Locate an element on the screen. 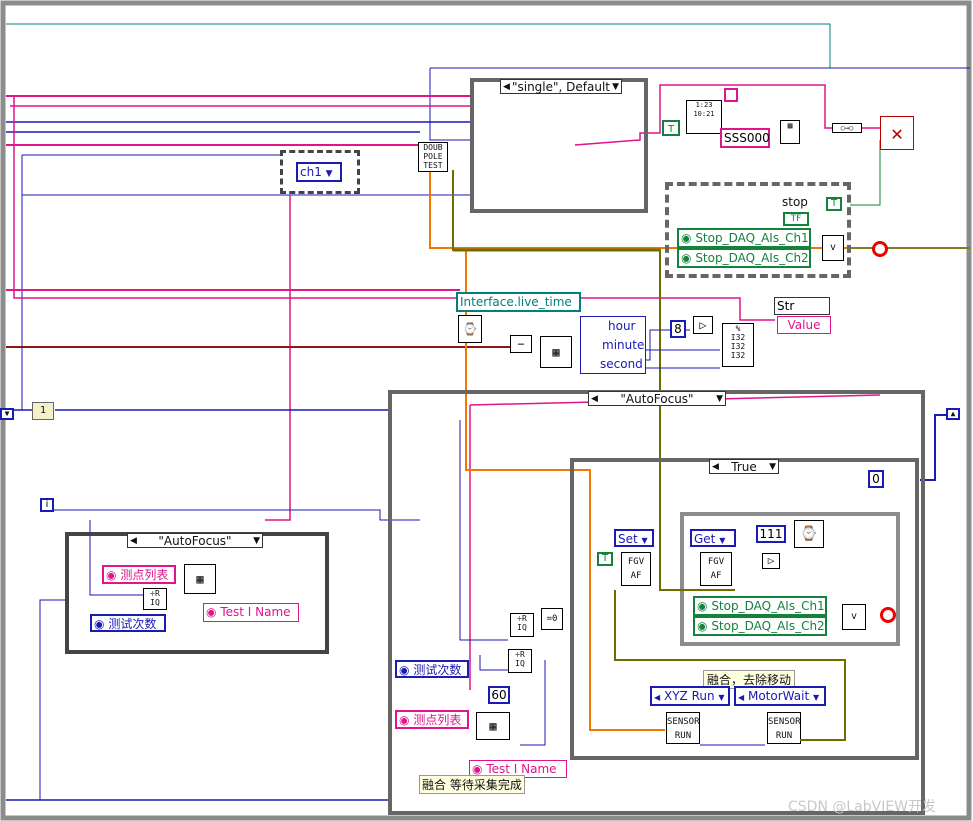 This screenshot has width=973, height=821. index-array-main-icon: ▦ is located at coordinates (493, 726).